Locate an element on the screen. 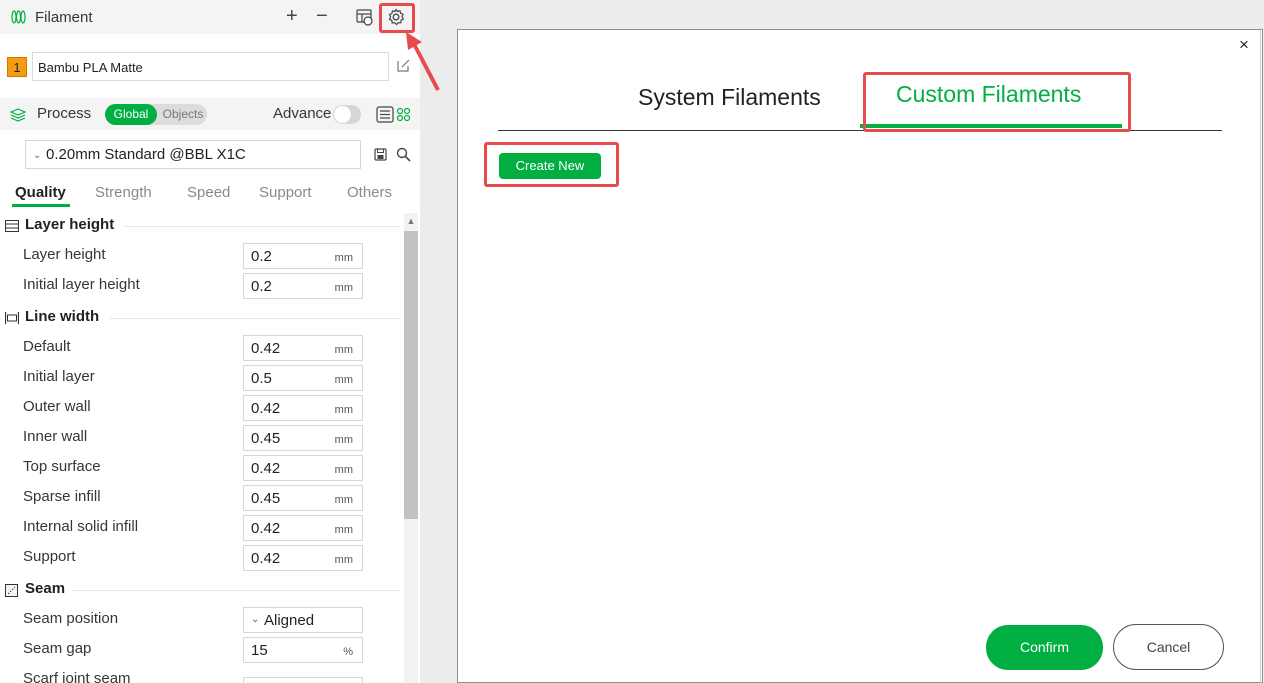 Image resolution: width=1264 pixels, height=683 pixels. input-value: 0.5 is located at coordinates (261, 378).